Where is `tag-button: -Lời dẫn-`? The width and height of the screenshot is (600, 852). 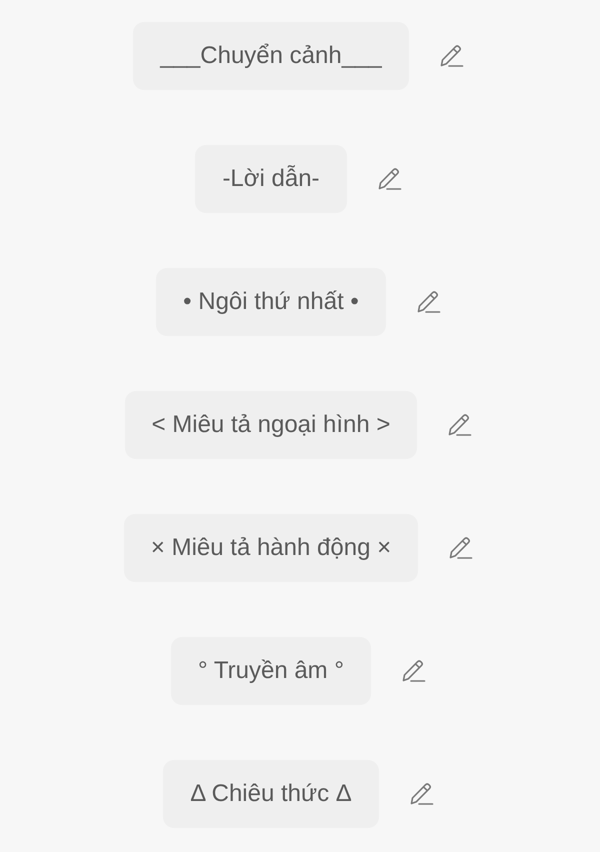
tag-button: -Lời dẫn- is located at coordinates (271, 179).